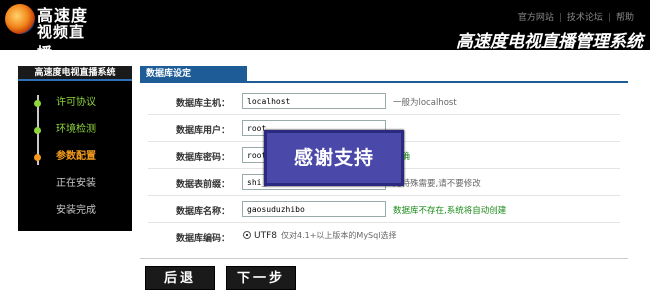  I want to click on form-row-host: 数据库主机： 一般为localhost, so click(384, 101).